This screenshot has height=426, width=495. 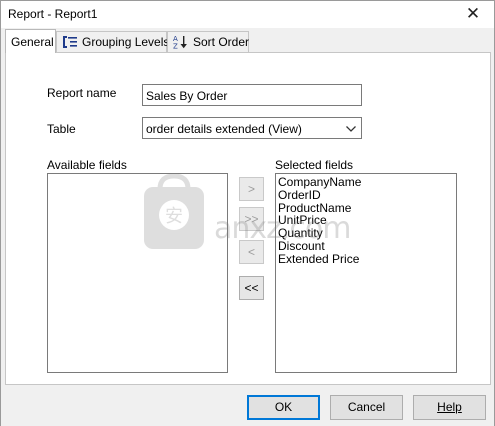 What do you see at coordinates (87, 165) in the screenshot?
I see `available-fields-label: Available fields` at bounding box center [87, 165].